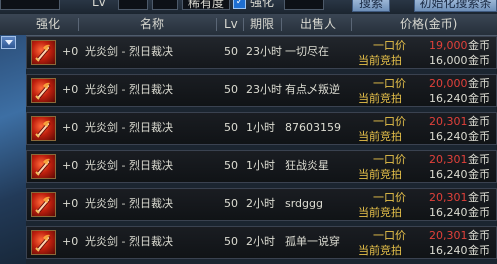  I want to click on seller-name: 有点乄叛逆, so click(312, 89).